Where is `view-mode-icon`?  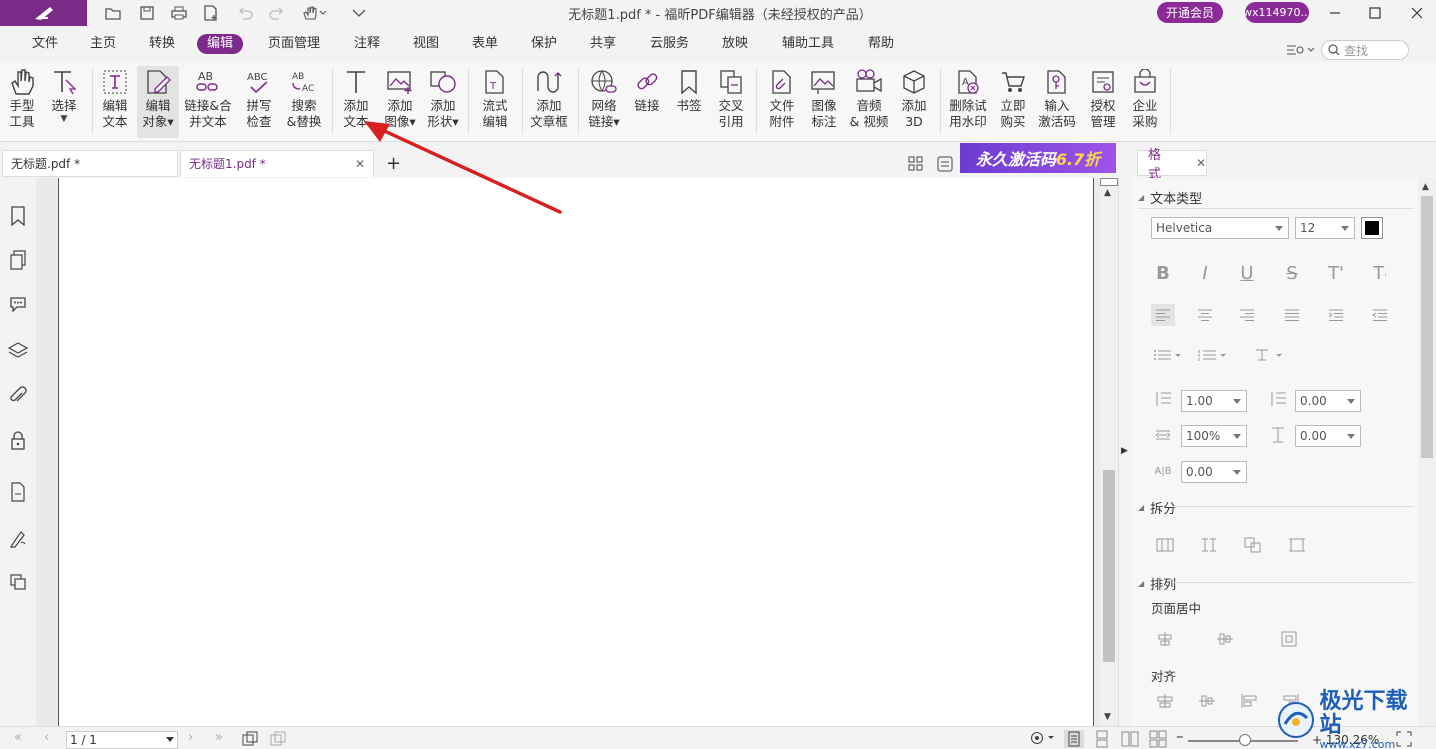 view-mode-icon is located at coordinates (1043, 738).